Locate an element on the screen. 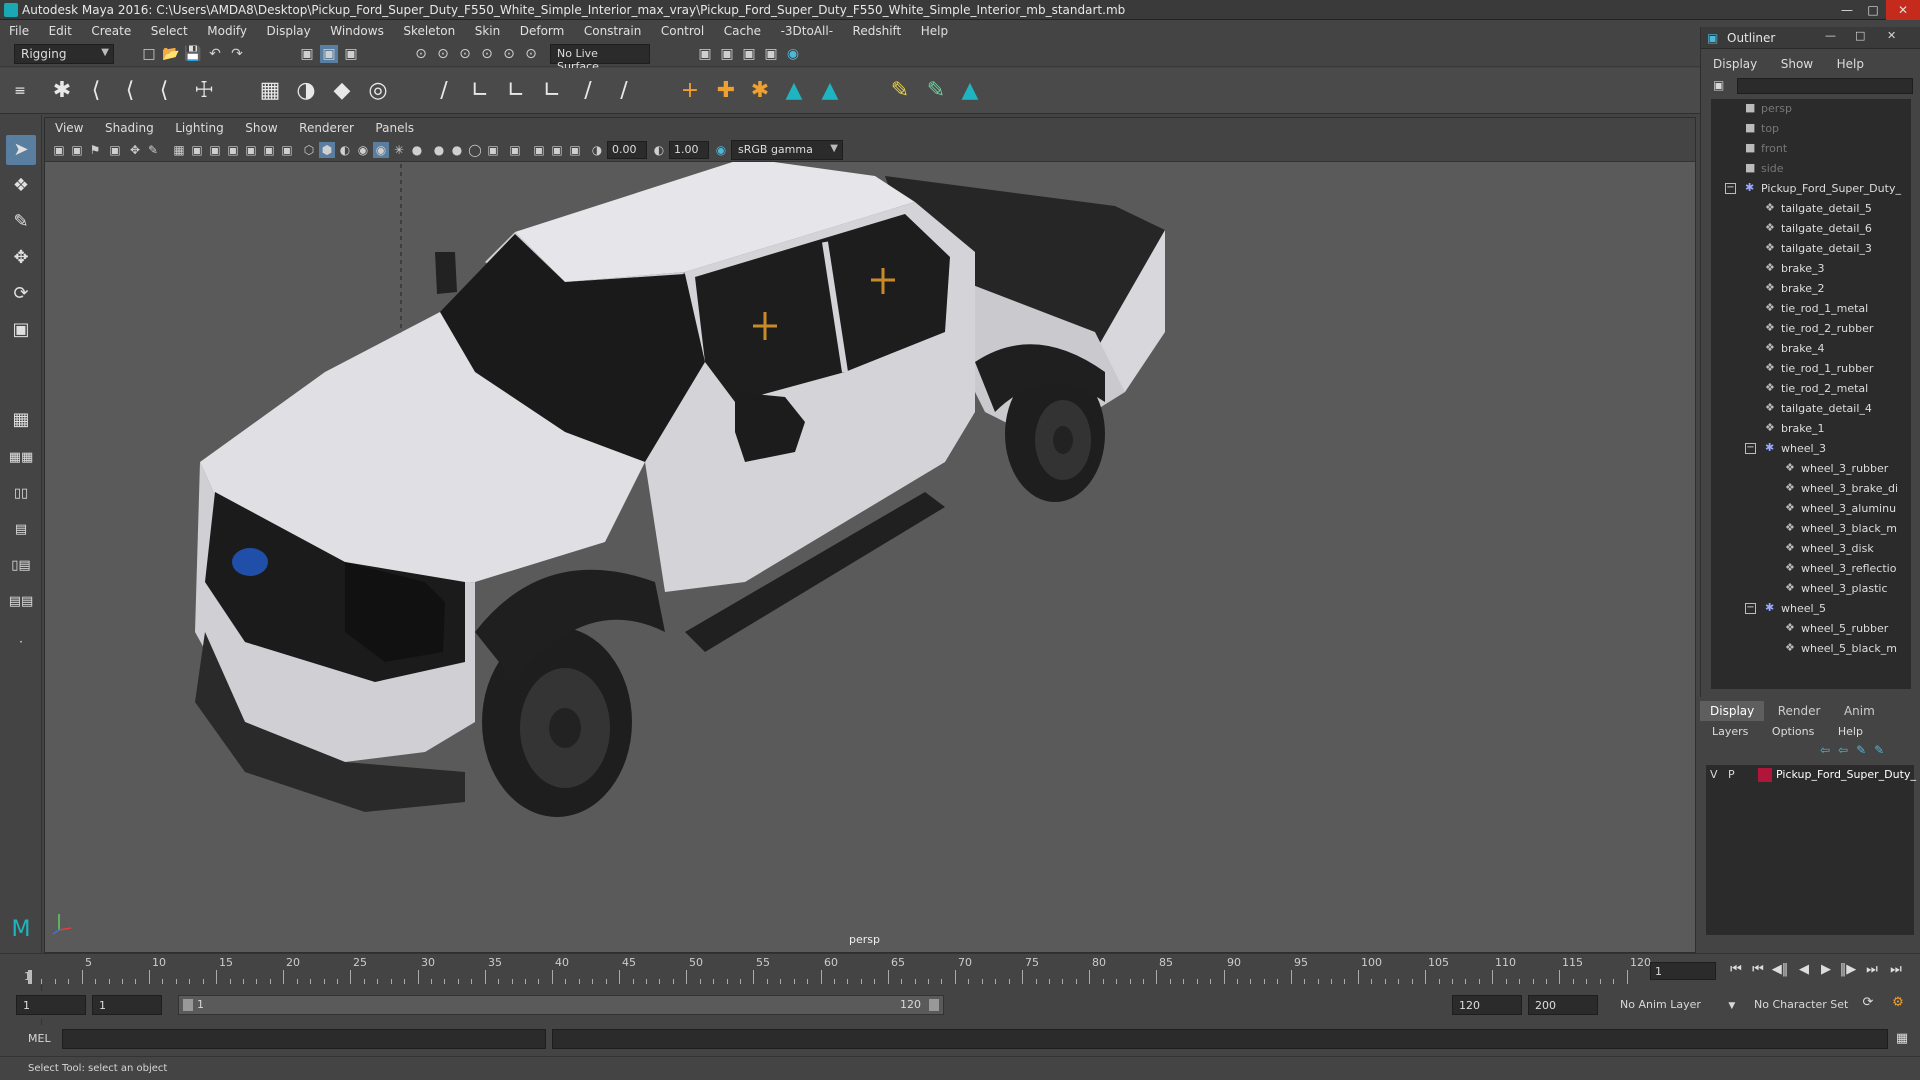  menu-file: File is located at coordinates (18, 29).